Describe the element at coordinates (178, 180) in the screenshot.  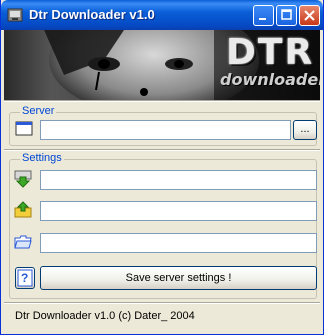
I see `download-path-input` at that location.